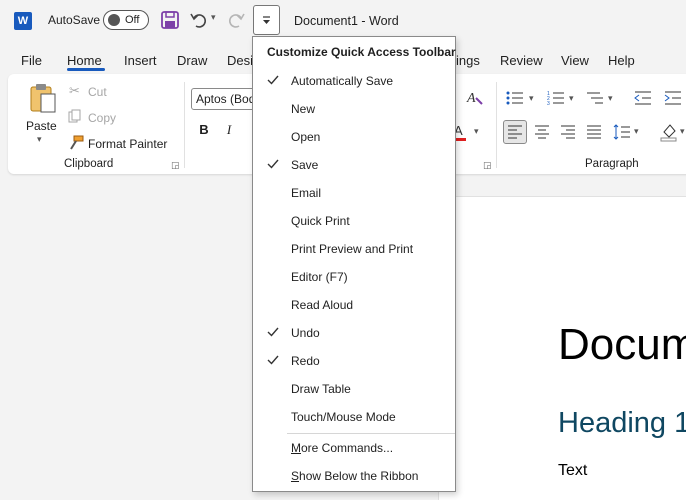 This screenshot has width=686, height=500. What do you see at coordinates (175, 165) in the screenshot?
I see `clipboard-launcher-icon: ◲` at bounding box center [175, 165].